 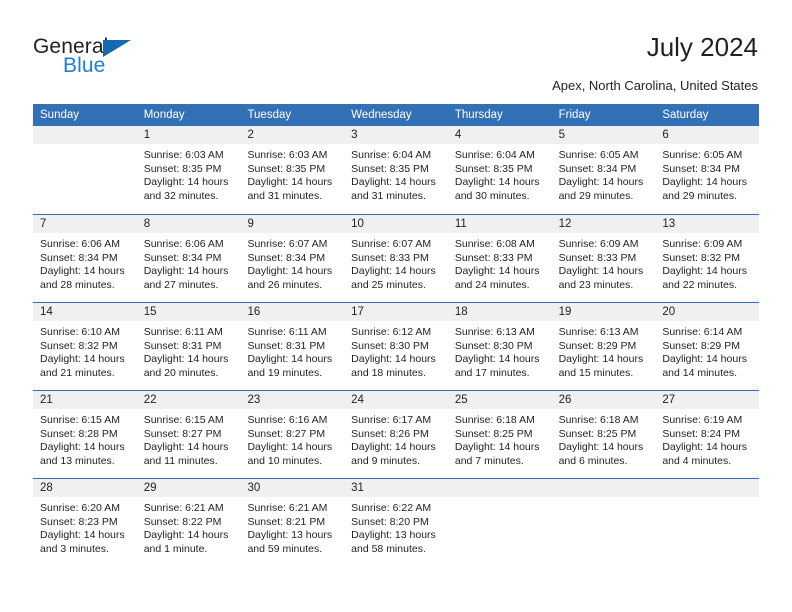 I want to click on day-number: 6, so click(x=707, y=135).